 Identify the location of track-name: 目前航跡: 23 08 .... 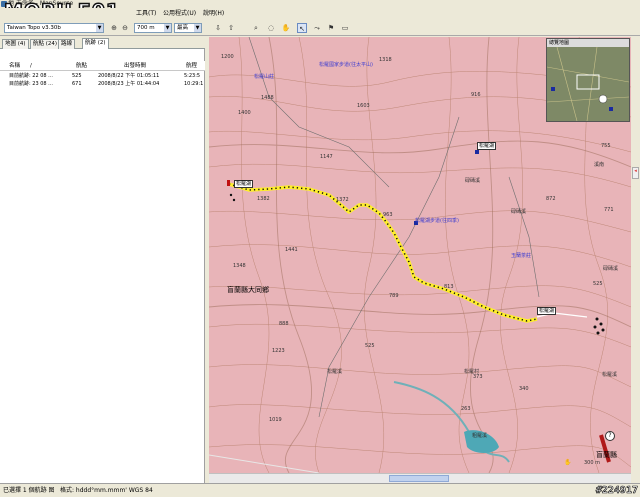
(31, 84).